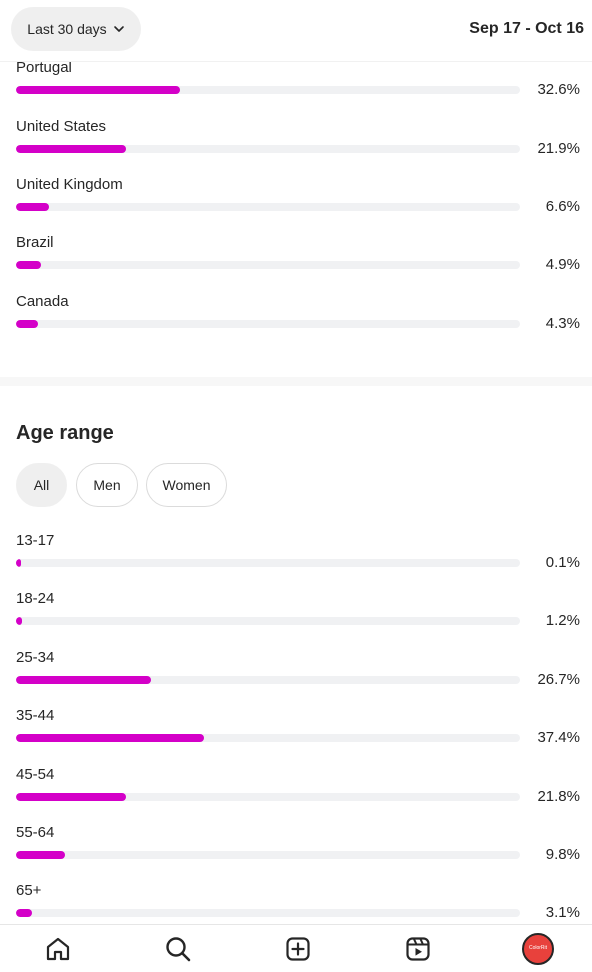 The image size is (592, 972). Describe the element at coordinates (558, 737) in the screenshot. I see `age-percent: 37.4%` at that location.